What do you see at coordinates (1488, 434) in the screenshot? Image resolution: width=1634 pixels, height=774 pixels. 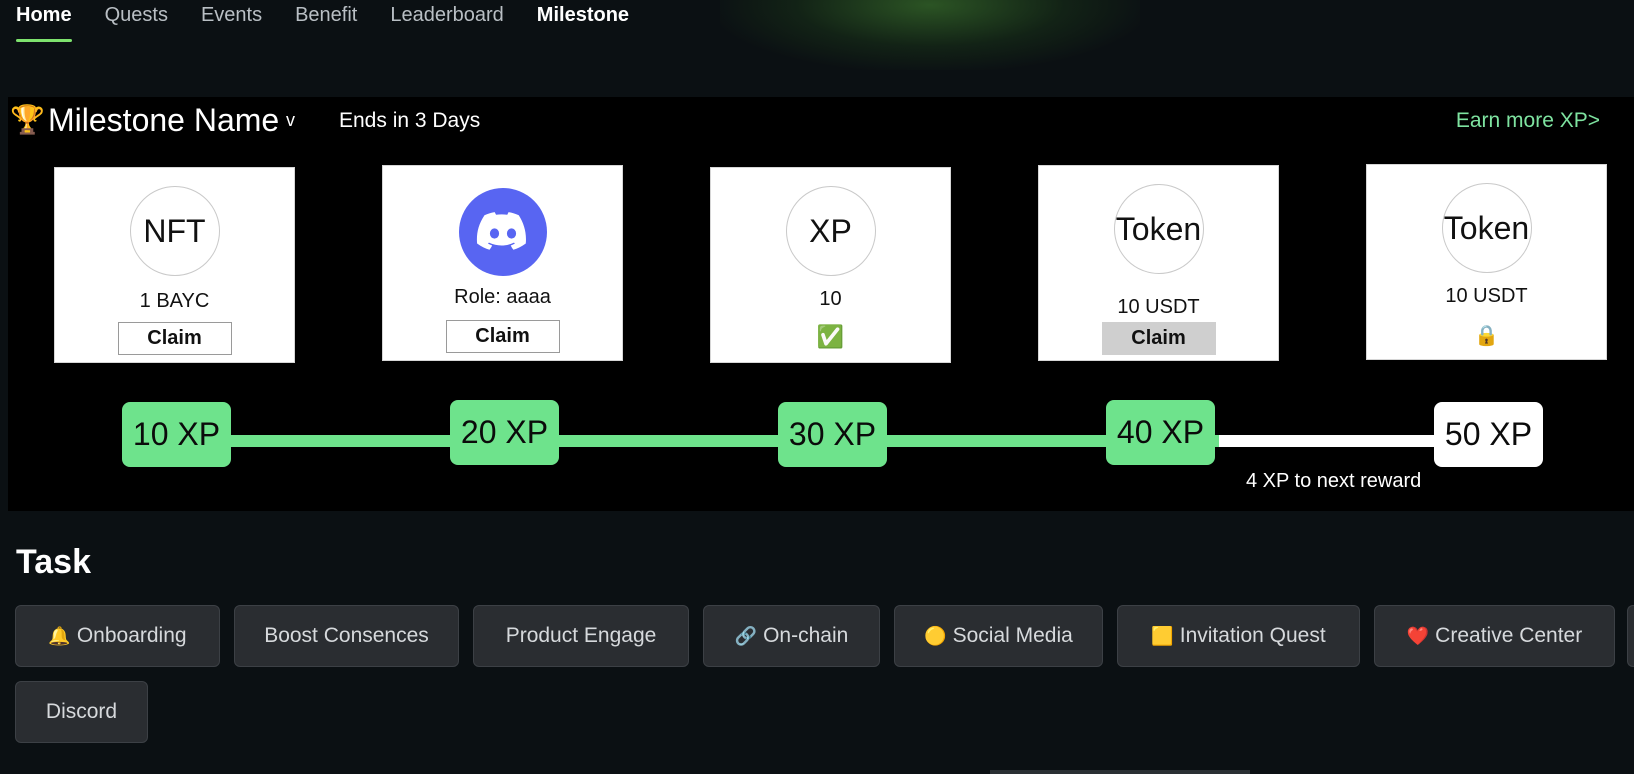 I see `xp-milestone-node-locked: 50 XP` at bounding box center [1488, 434].